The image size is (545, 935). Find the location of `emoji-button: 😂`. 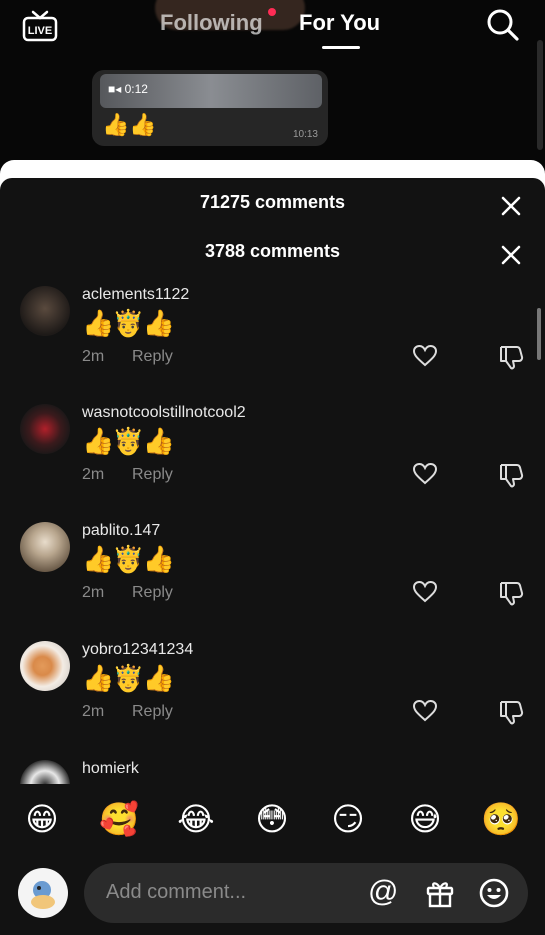

emoji-button: 😂 is located at coordinates (196, 819).